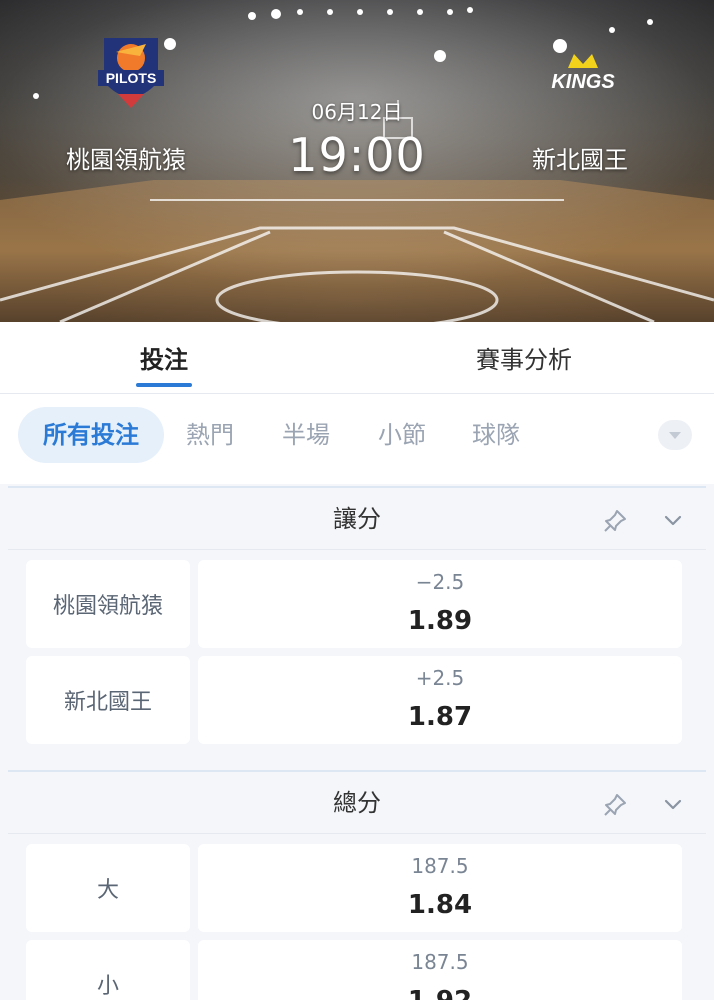 This screenshot has width=714, height=1000. I want to click on filter-popular: 熱門, so click(210, 435).